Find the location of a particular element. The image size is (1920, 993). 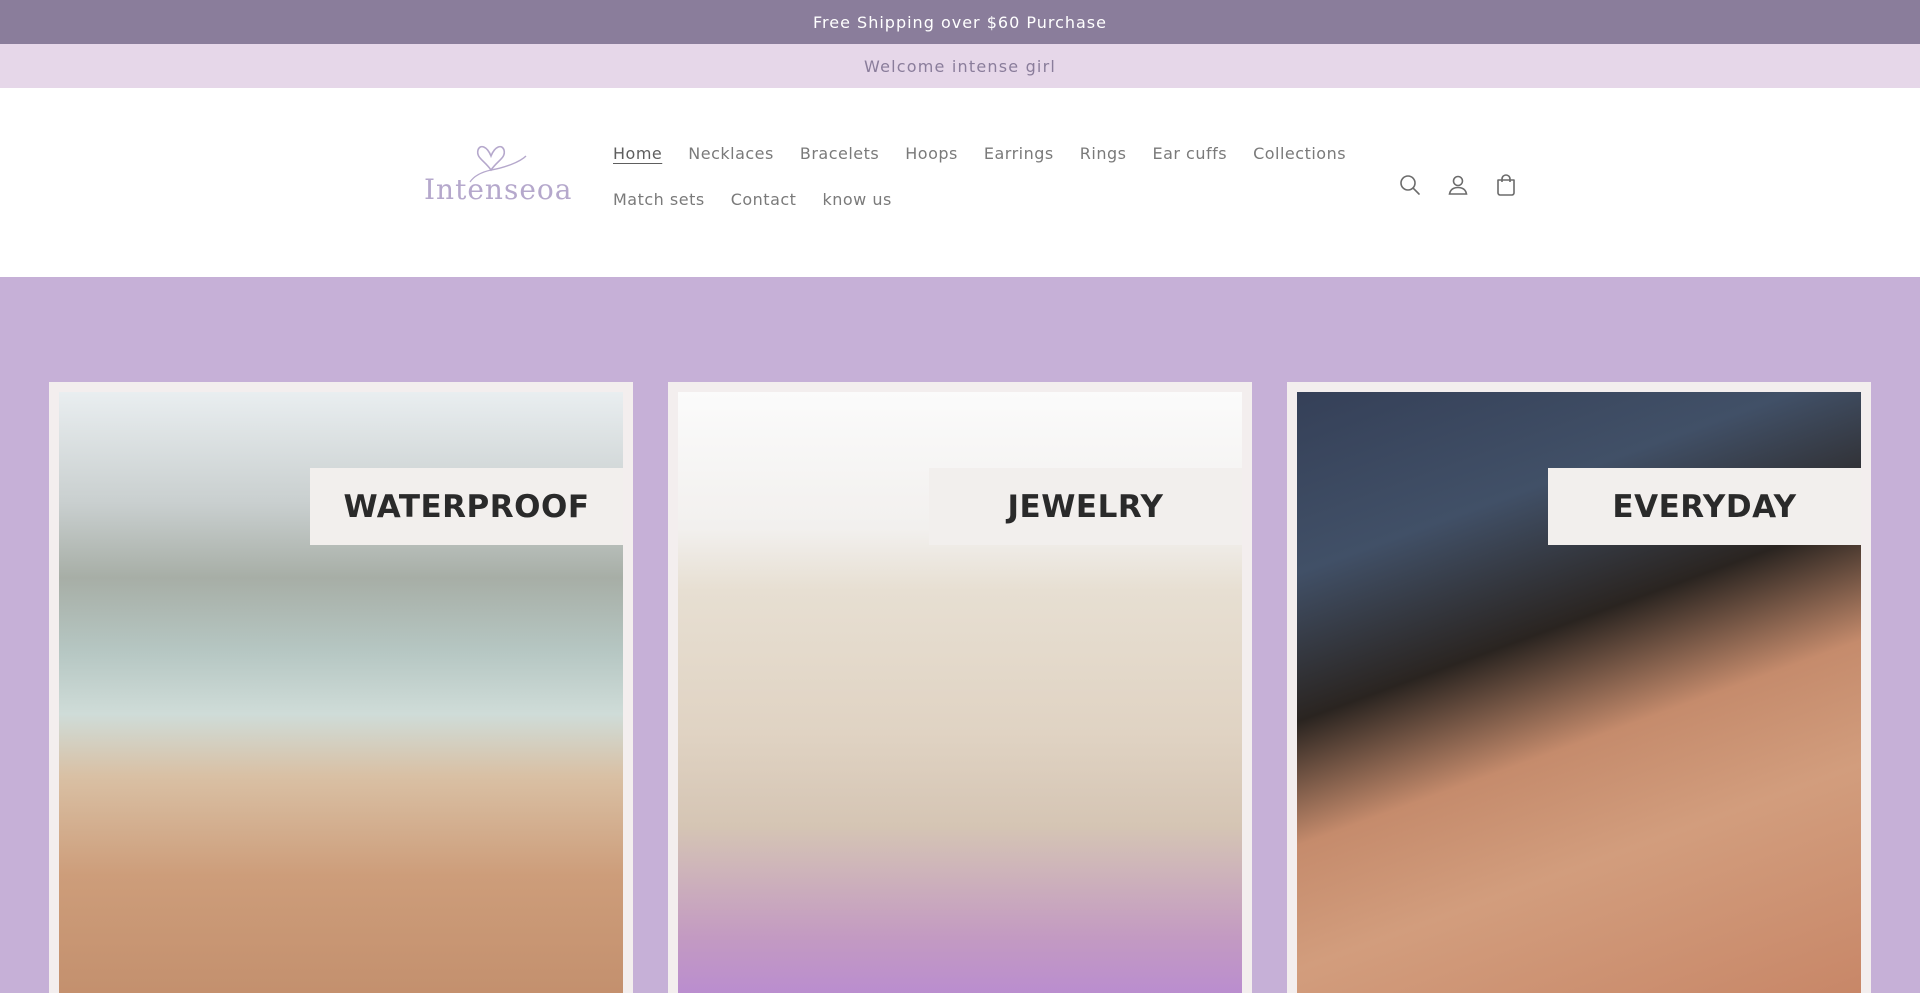

nav-item-necklaces: Necklaces is located at coordinates (731, 154).